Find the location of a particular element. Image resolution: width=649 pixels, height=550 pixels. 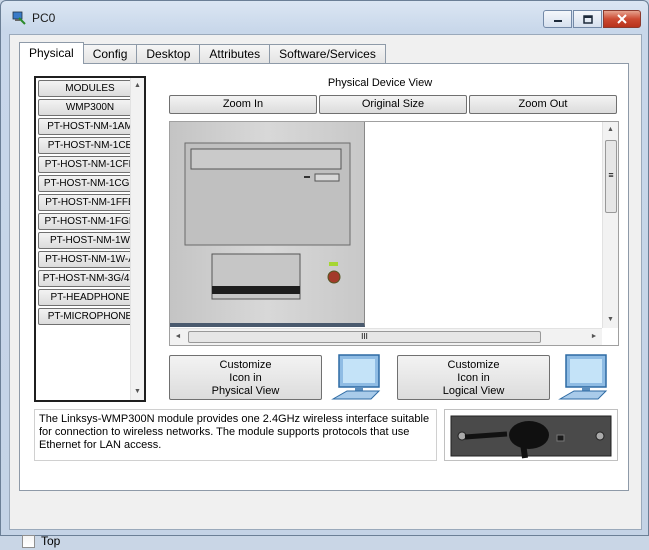

customize-physical-view-button: Customize Icon in Physical View is located at coordinates (245, 377).